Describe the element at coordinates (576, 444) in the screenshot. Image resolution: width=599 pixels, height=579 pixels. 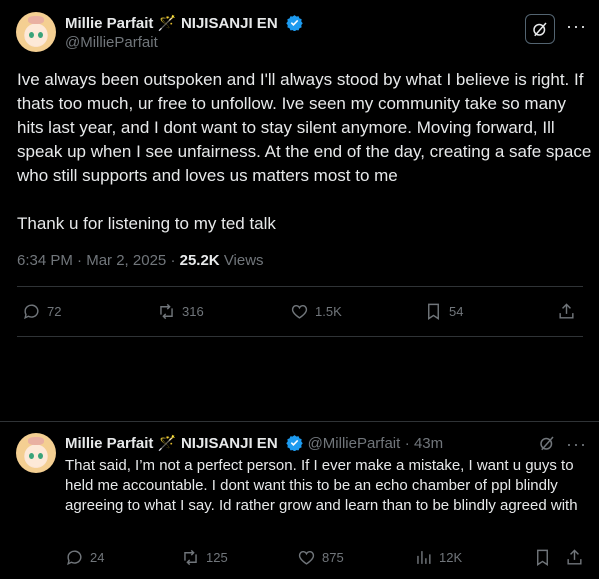
I see `reply-more-icon: ···` at that location.